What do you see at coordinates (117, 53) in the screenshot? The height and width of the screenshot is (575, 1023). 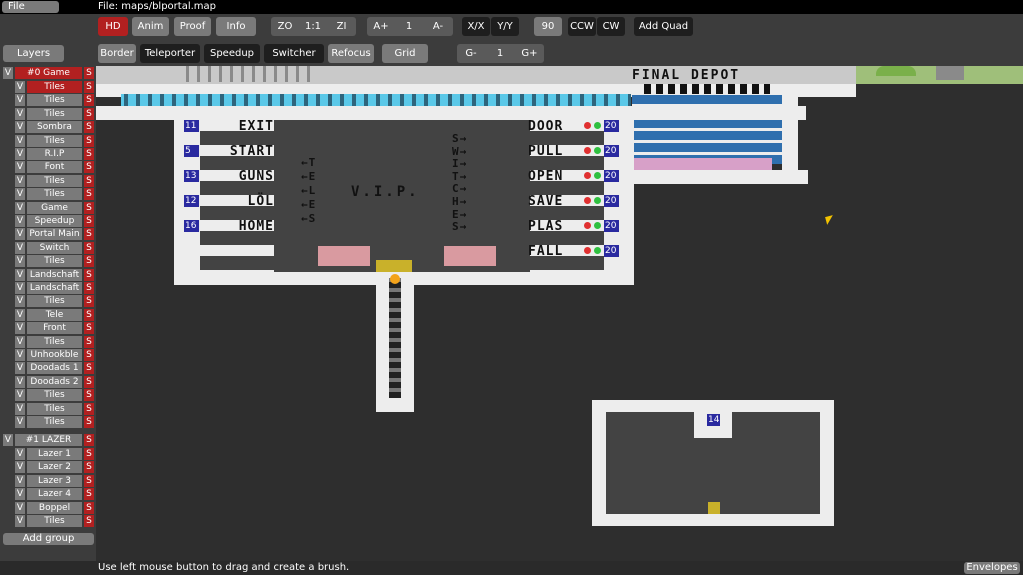 I see `border-button: Border` at bounding box center [117, 53].